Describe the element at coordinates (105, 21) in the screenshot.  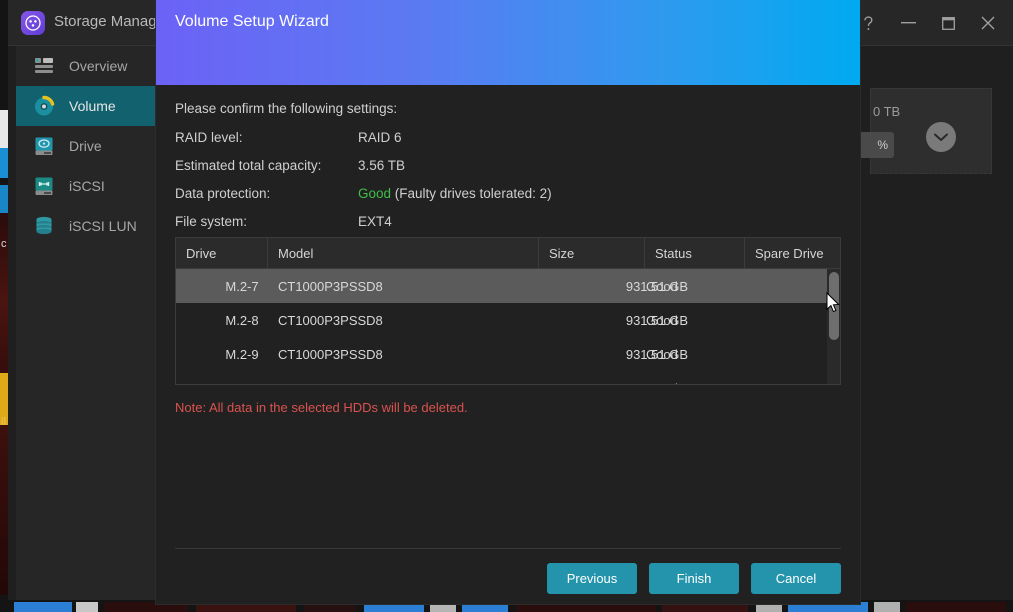
I see `app-title: Storage Manag` at that location.